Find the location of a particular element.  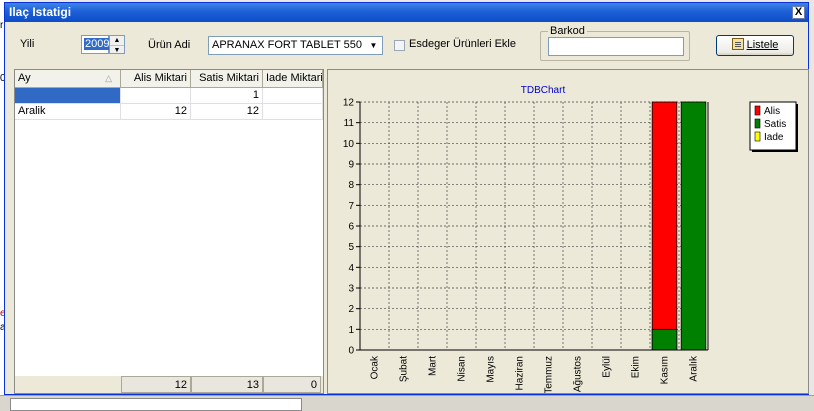

list-button: Listele is located at coordinates (755, 45).